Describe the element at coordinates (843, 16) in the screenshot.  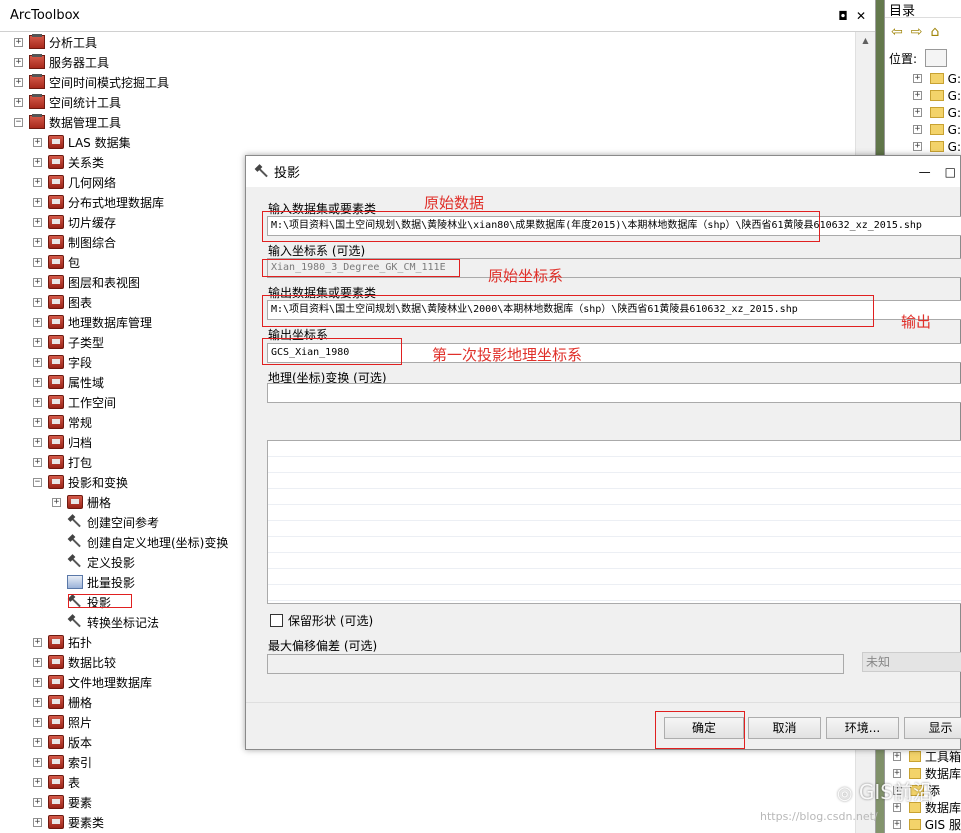
I see `pin-button: ◘` at that location.